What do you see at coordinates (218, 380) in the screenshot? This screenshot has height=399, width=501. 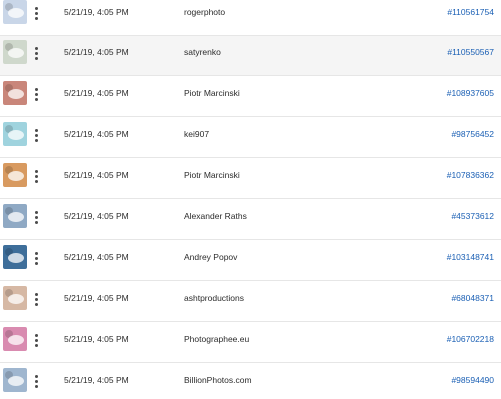 I see `author-name: BillionPhotos.com` at bounding box center [218, 380].